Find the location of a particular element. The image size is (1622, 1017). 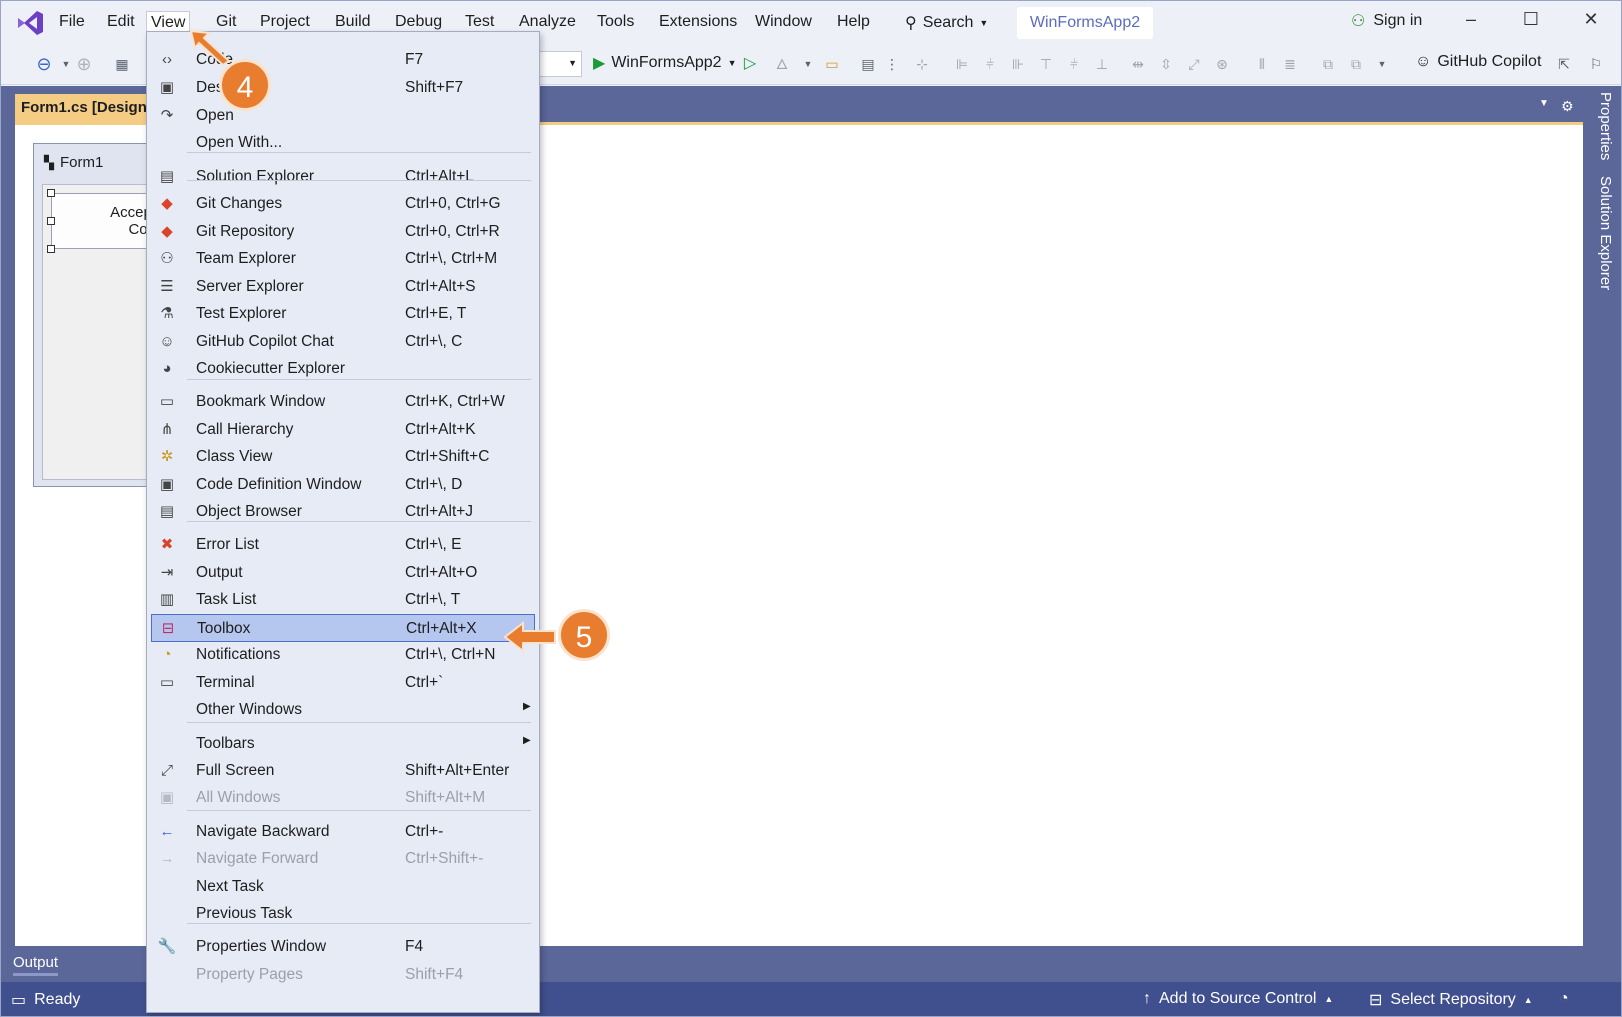

tab-list-dropdown-icon: ▼ is located at coordinates (1544, 103).